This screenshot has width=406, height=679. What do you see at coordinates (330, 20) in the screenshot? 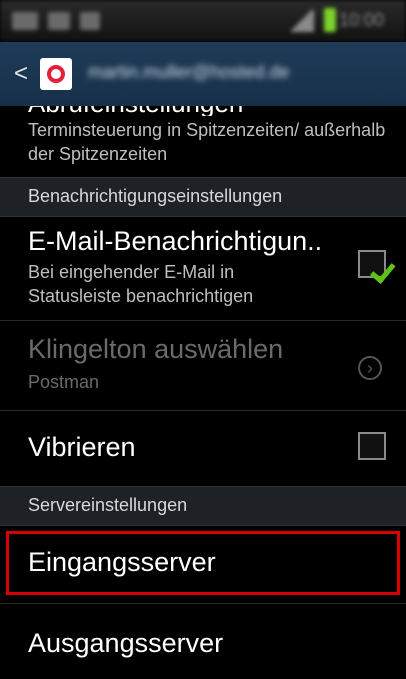
I see `battery-icon` at bounding box center [330, 20].